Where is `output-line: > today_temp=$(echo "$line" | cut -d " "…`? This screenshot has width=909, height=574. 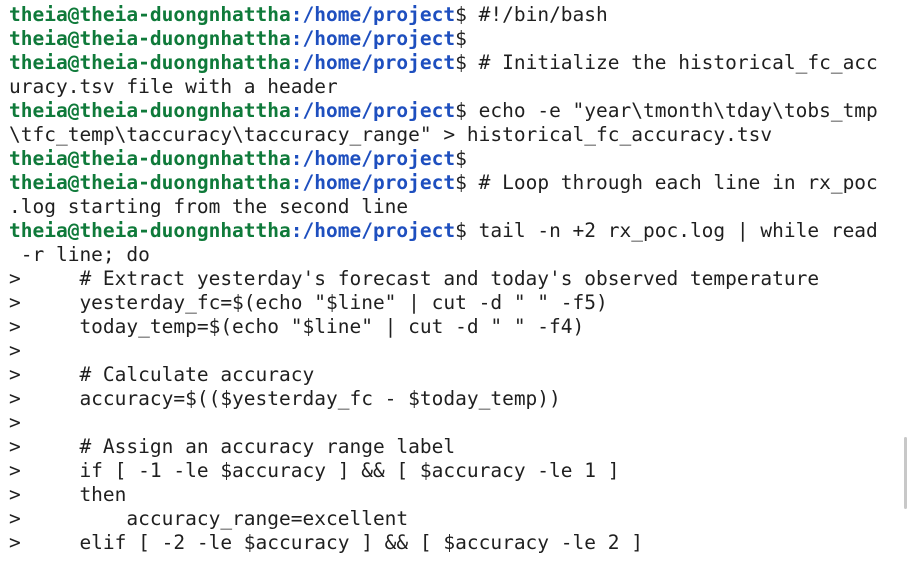 output-line: > today_temp=$(echo "$line" | cut -d " "… is located at coordinates (297, 326).